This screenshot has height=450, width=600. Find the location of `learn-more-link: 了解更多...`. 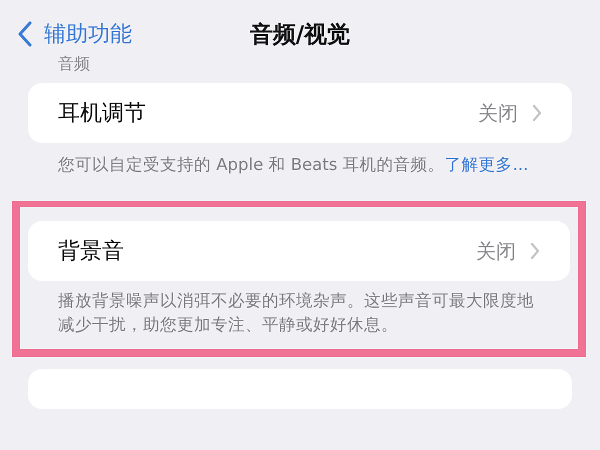

learn-more-link: 了解更多... is located at coordinates (486, 164).